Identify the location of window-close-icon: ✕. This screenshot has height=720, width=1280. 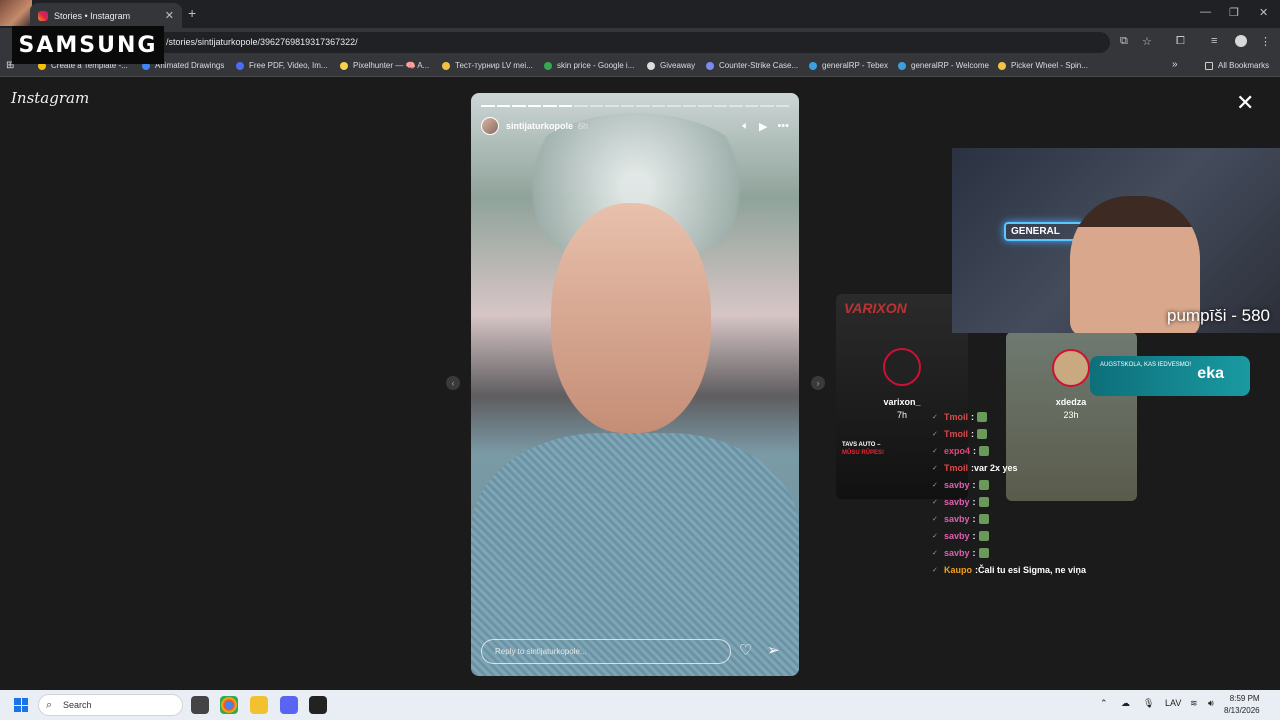
(1263, 12).